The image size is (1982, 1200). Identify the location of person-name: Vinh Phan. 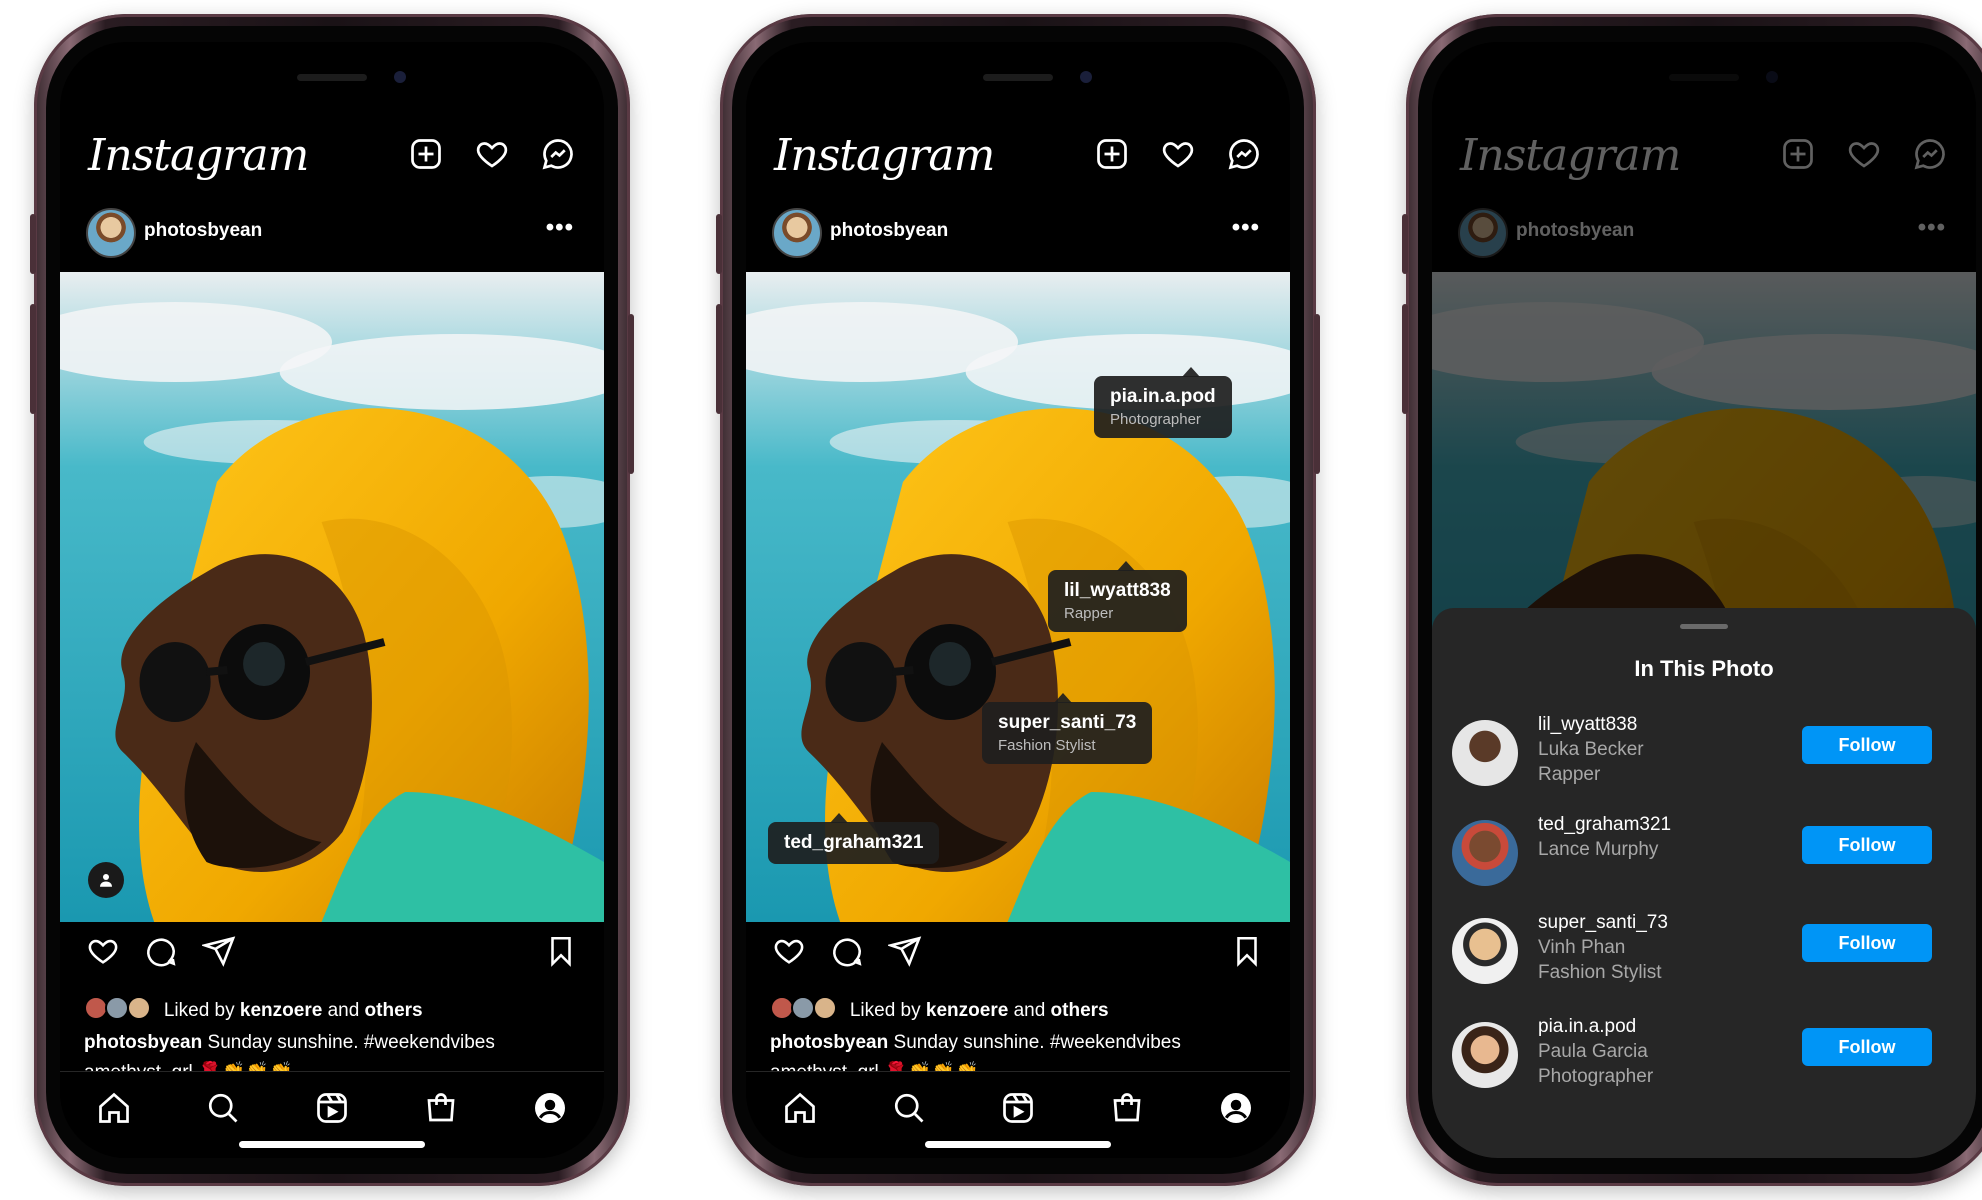
(1582, 947).